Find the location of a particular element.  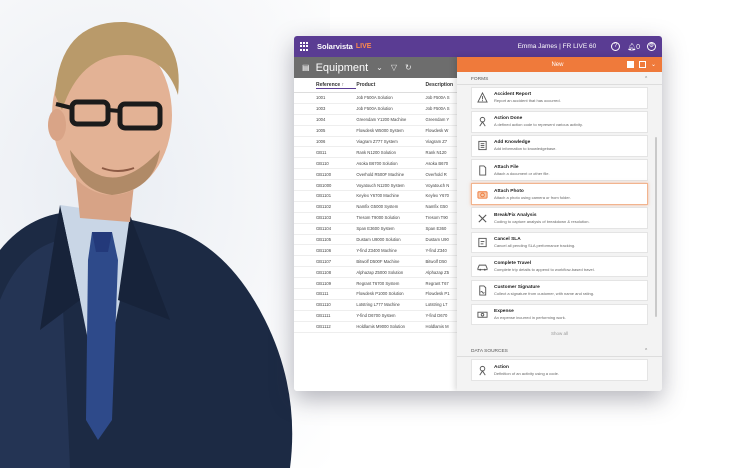

card-title: Attach Photo is located at coordinates (509, 191).